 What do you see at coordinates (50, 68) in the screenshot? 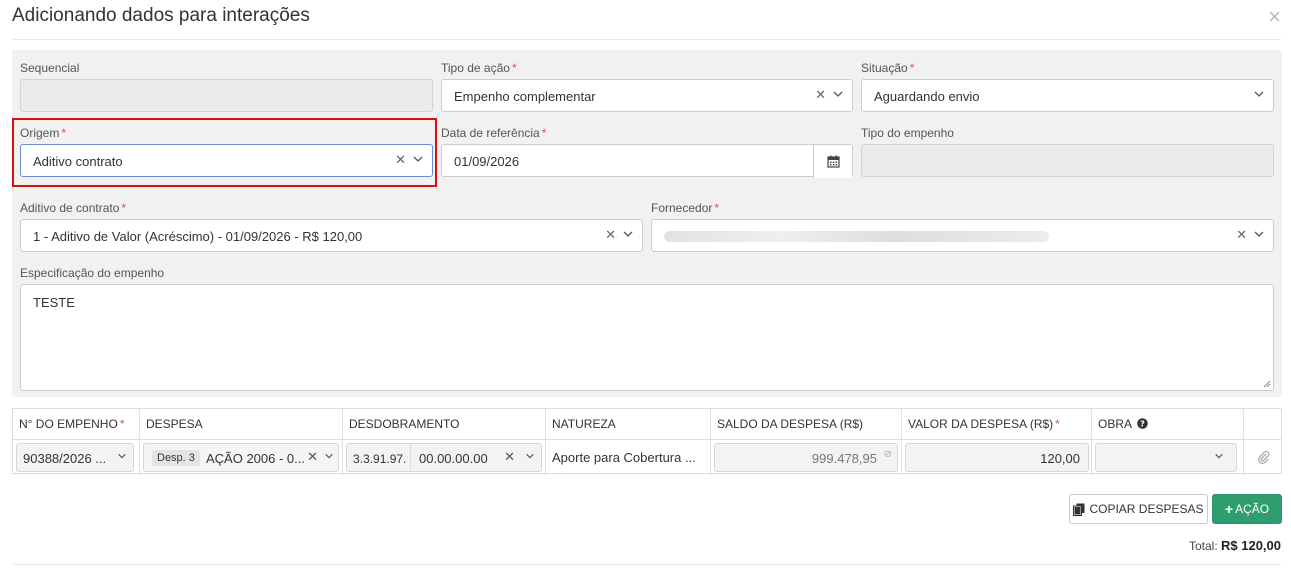
I see `sequencial-label: Sequencial` at bounding box center [50, 68].